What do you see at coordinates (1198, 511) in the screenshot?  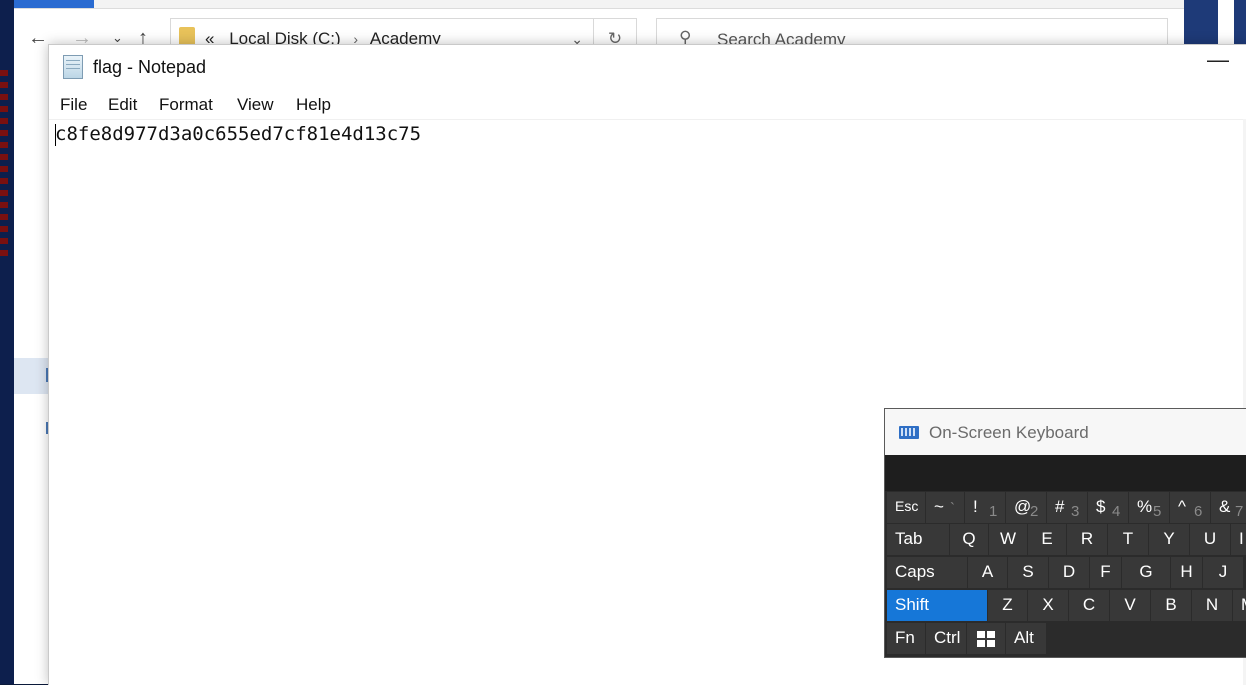 I see `key-sublabel: 6` at bounding box center [1198, 511].